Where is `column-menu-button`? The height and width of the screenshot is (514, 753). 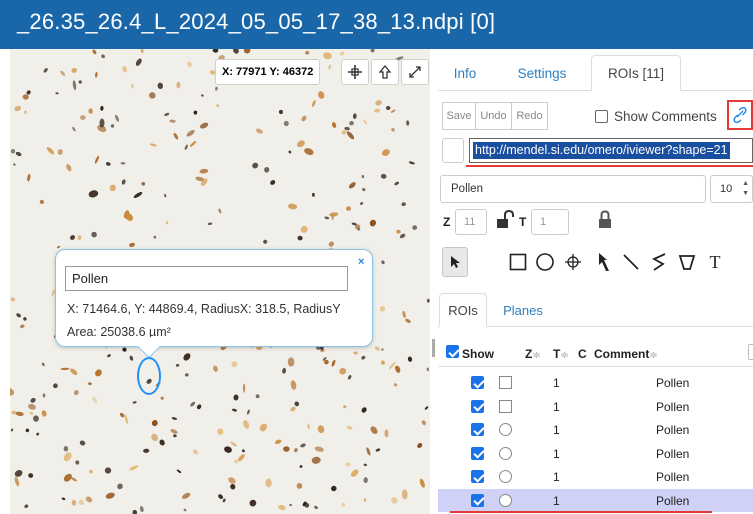
column-menu-button is located at coordinates (750, 352).